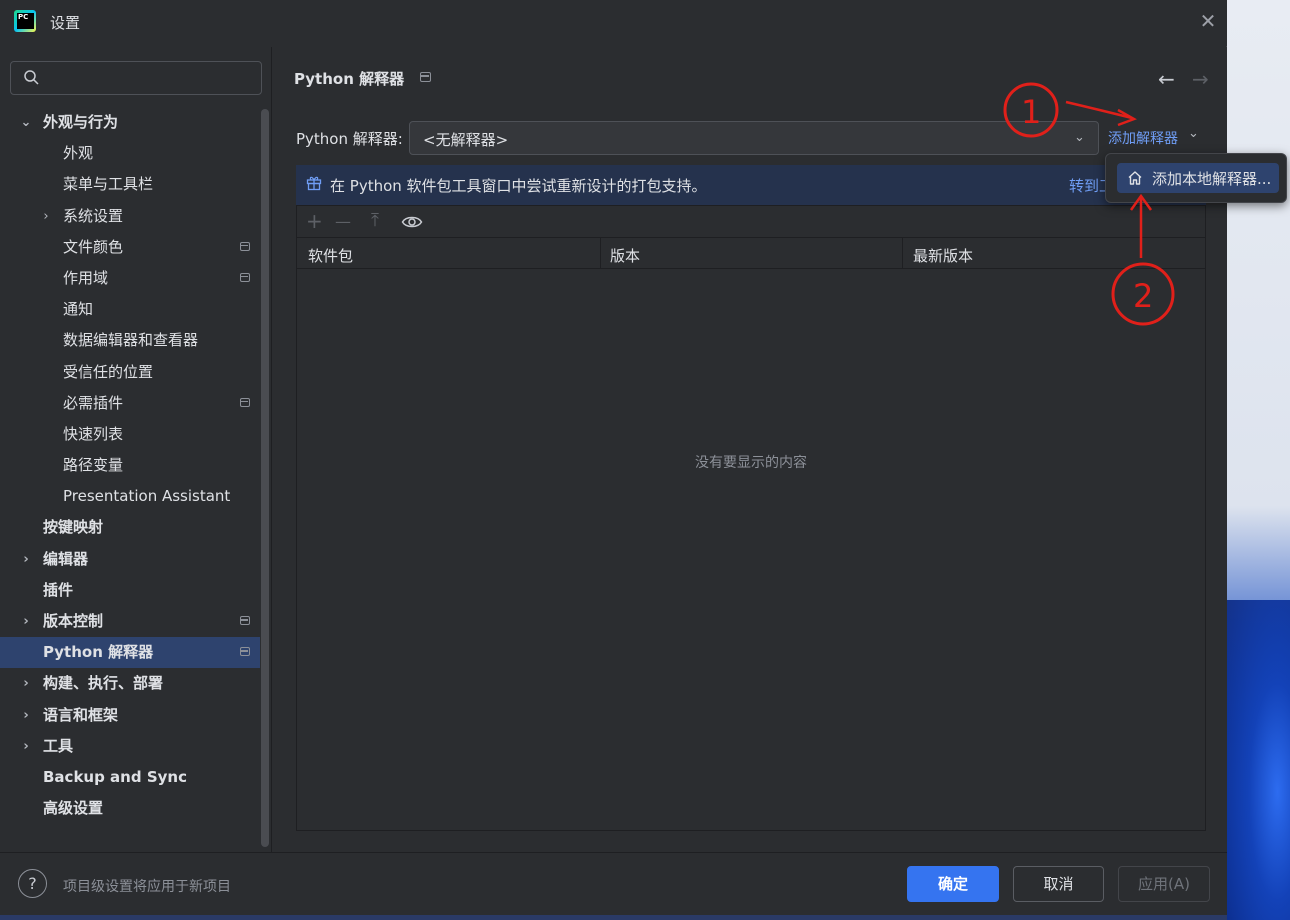 Image resolution: width=1290 pixels, height=920 pixels. I want to click on ok-button: 确定, so click(953, 884).